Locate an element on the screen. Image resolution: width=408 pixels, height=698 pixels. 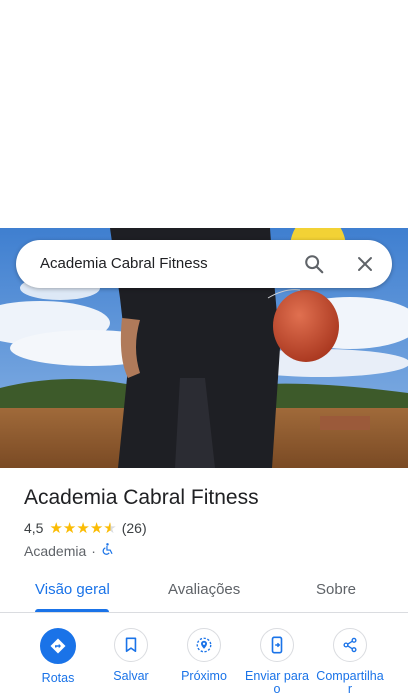
search-bar: Academia Cabral Fitness is located at coordinates (204, 264).